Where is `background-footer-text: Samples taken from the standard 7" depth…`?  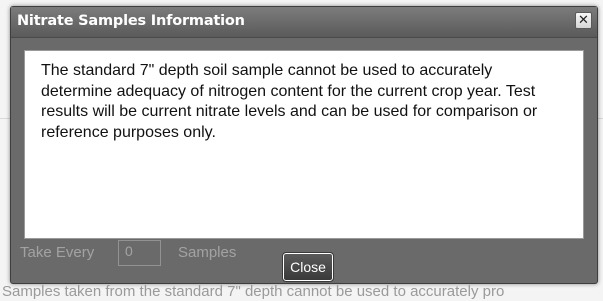 background-footer-text: Samples taken from the standard 7" depth… is located at coordinates (253, 291).